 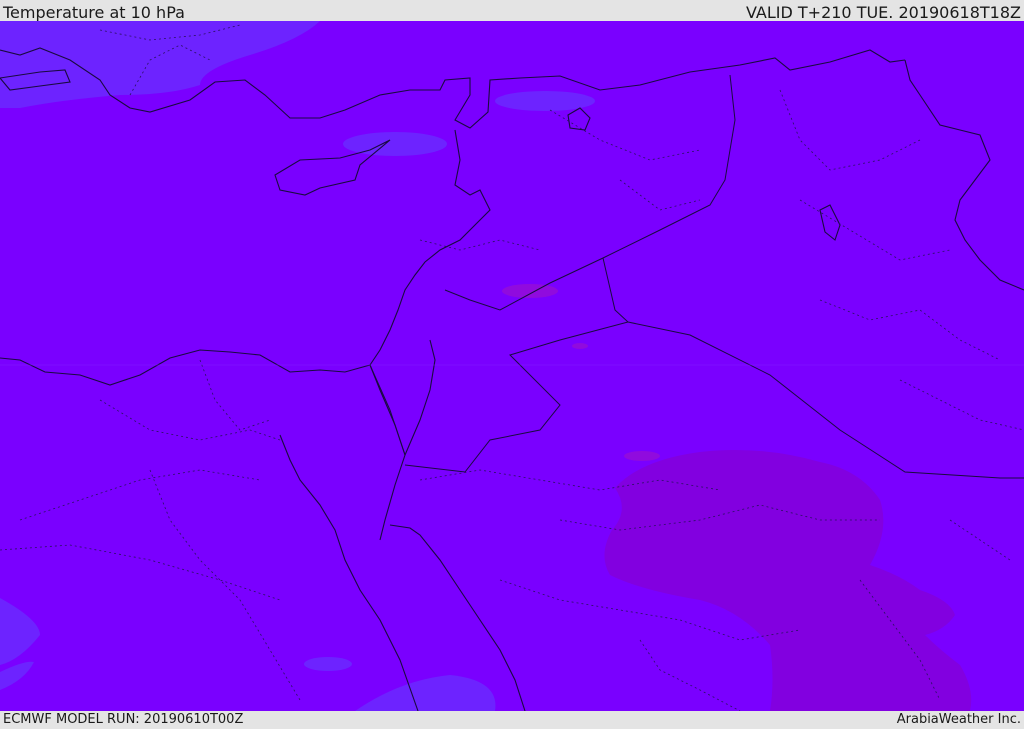 I want to click on credit-text: ArabiaWeather Inc., so click(x=958, y=719).